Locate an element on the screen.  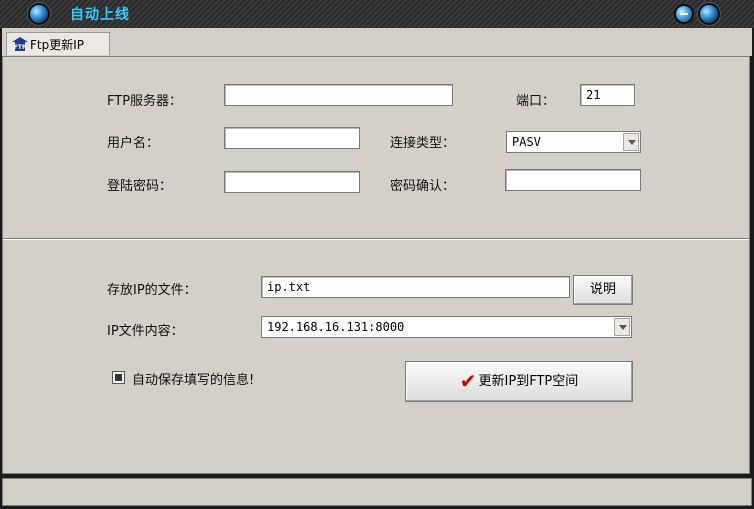
username-label: 用户名： is located at coordinates (133, 143).